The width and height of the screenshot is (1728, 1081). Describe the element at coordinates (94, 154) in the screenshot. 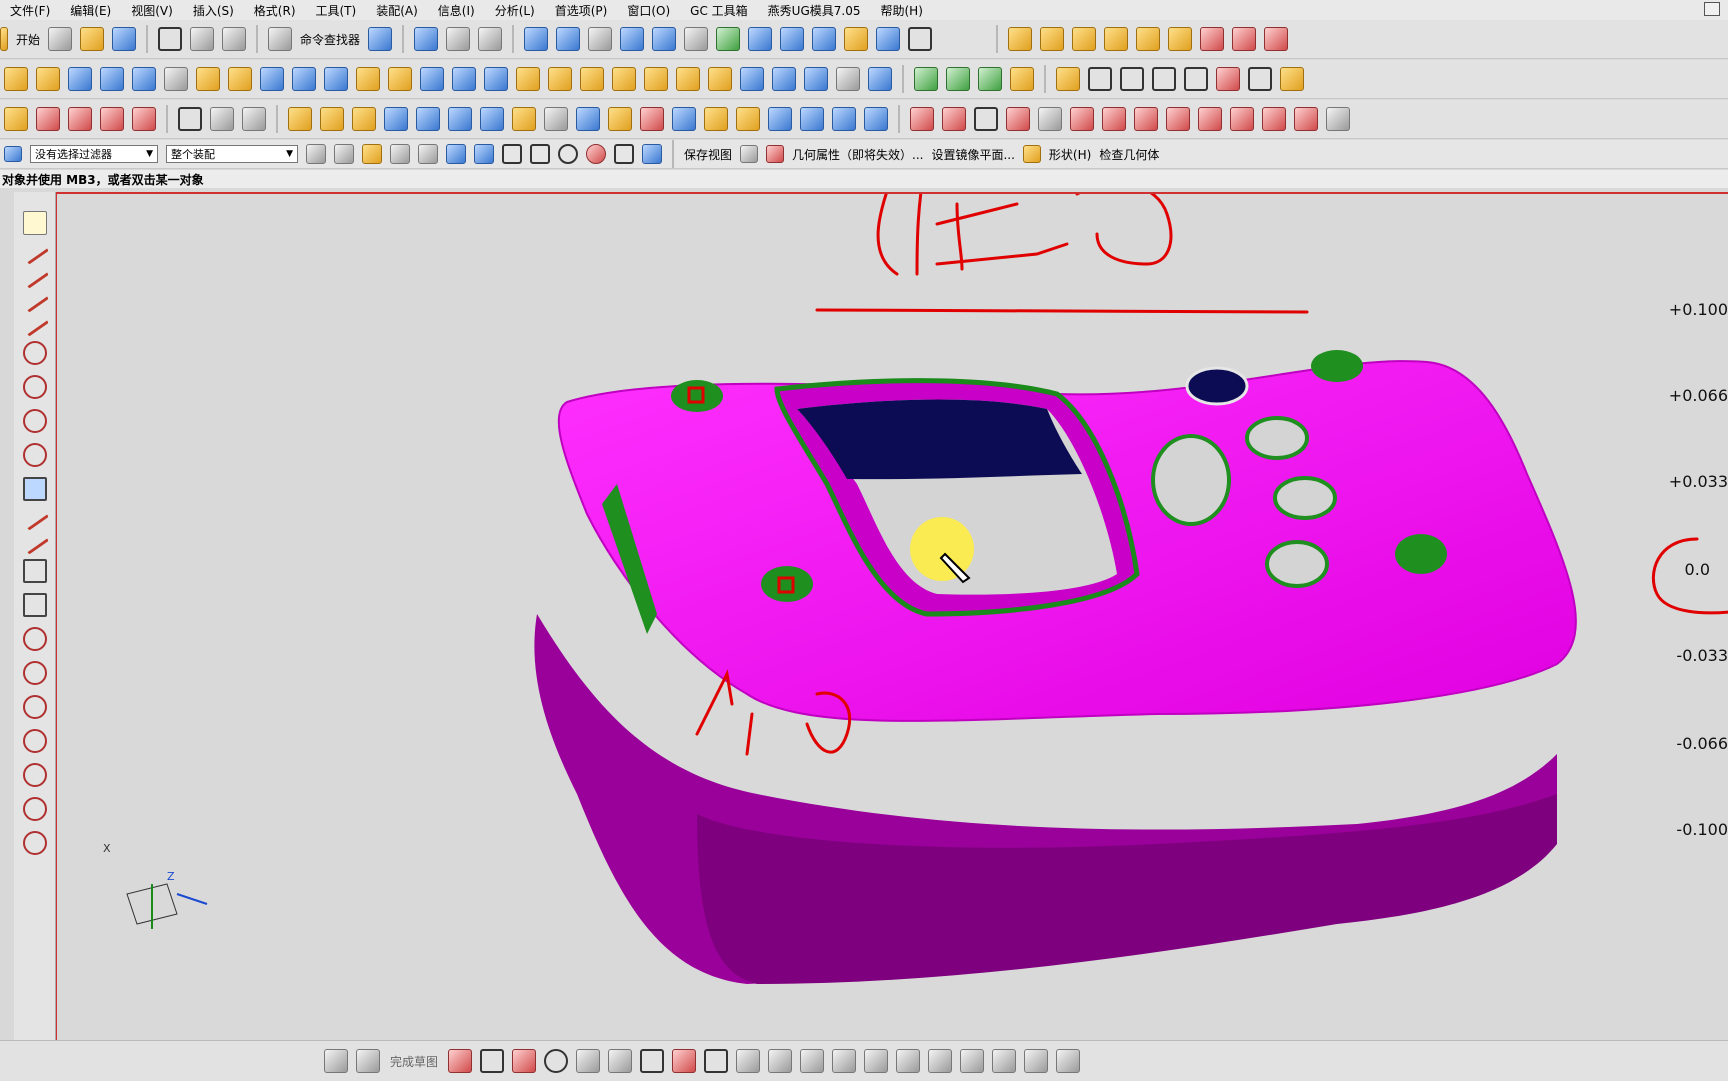

I see `type-filter-select: 没有选择过滤器 ▼` at that location.